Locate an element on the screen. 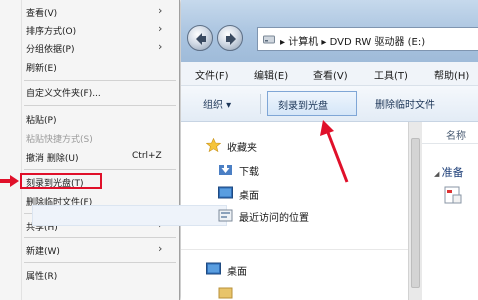 This screenshot has width=478, height=300. menu-item-paste-shortcut: 粘贴快捷方式(S) is located at coordinates (90, 138).